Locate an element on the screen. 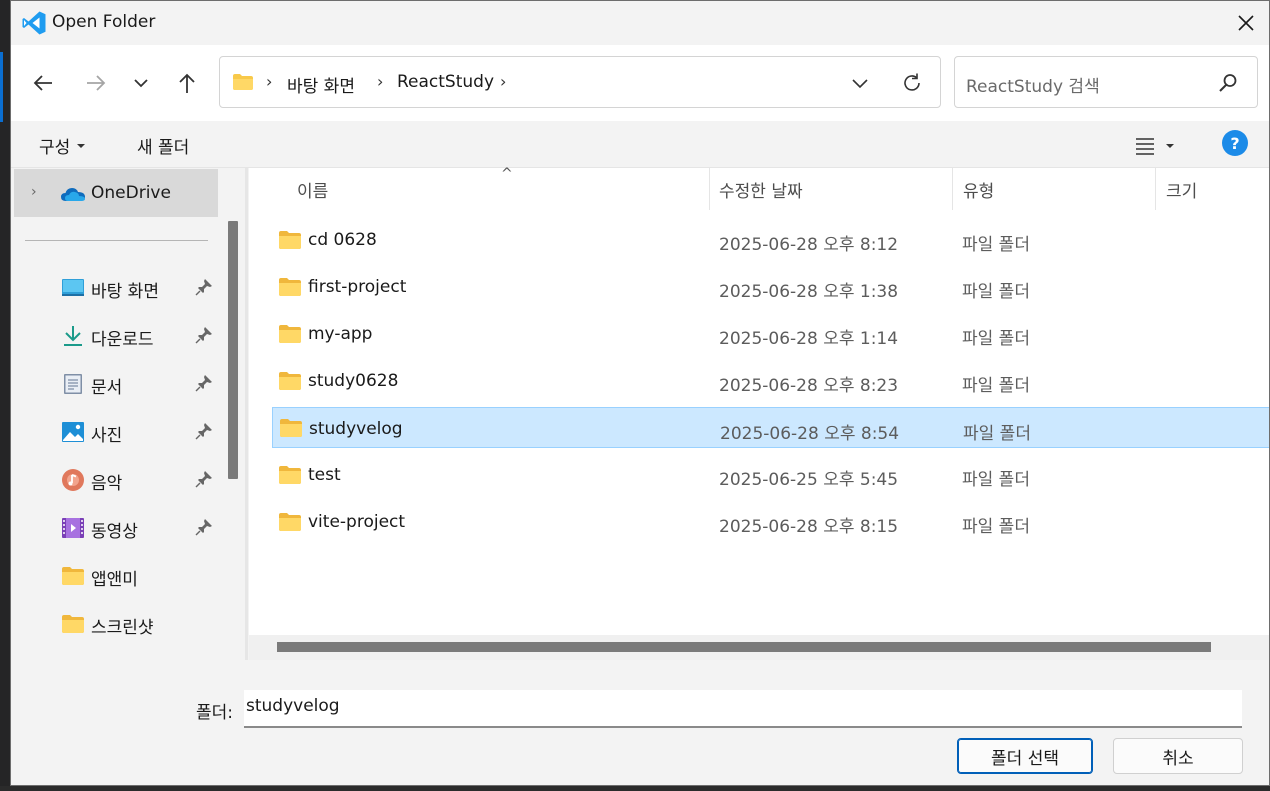 This screenshot has height=791, width=1270. sidebar-item-music: 음악 is located at coordinates (115, 480).